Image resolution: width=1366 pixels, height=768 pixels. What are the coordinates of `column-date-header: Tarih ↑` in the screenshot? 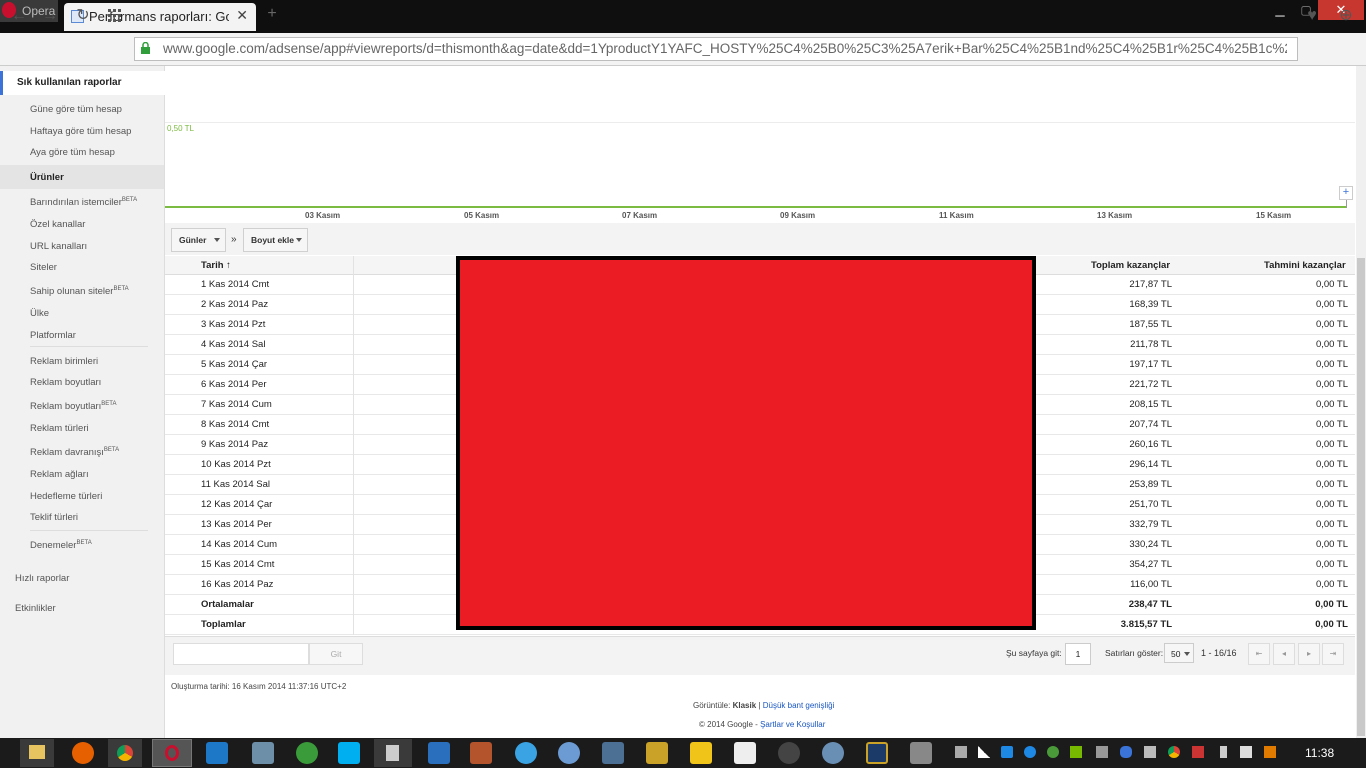 It's located at (216, 265).